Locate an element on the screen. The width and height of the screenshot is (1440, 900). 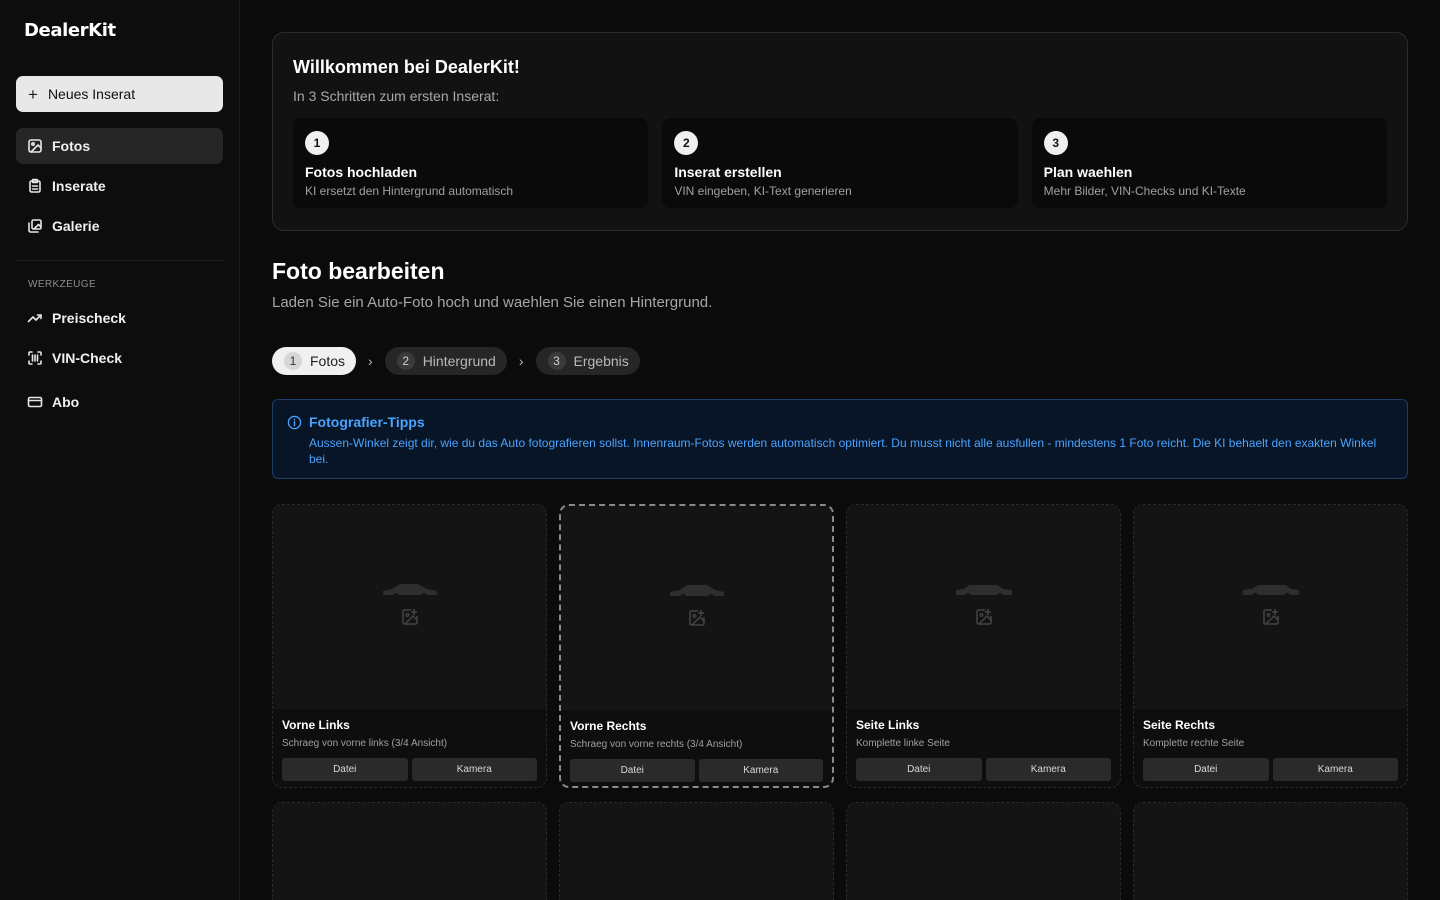
sidebar-item-label: Preischeck is located at coordinates (89, 318).